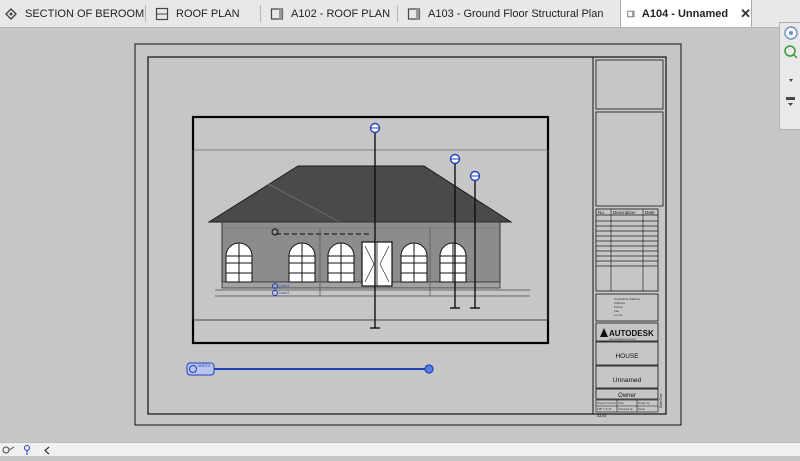  Describe the element at coordinates (400, 449) in the screenshot. I see `status-bar` at that location.